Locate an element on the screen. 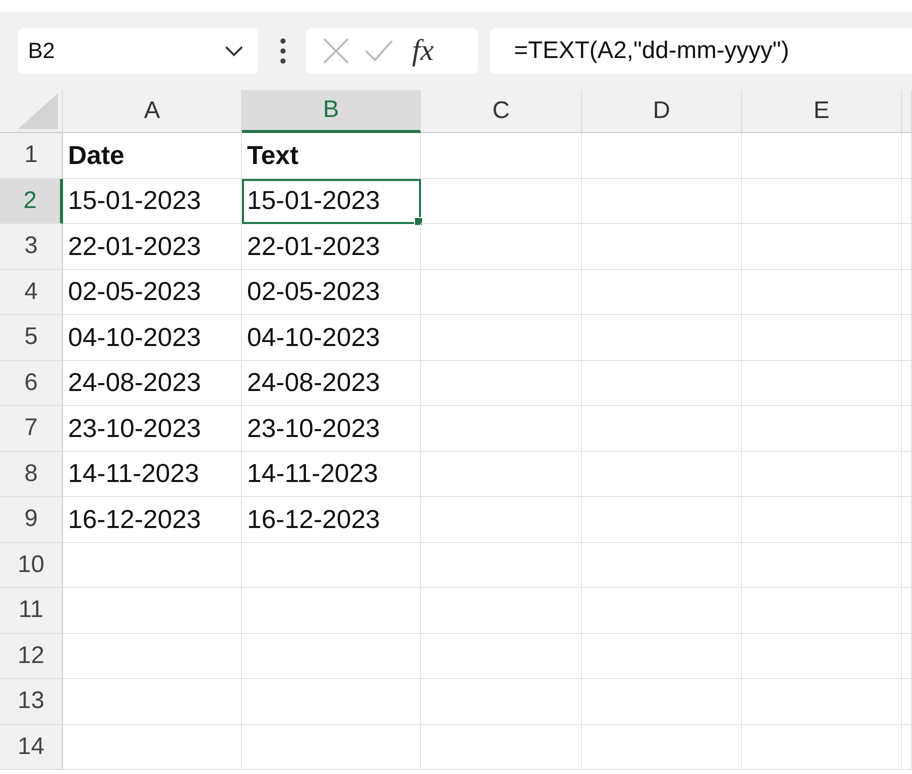 The width and height of the screenshot is (912, 774). row-header: 13 is located at coordinates (31, 701).